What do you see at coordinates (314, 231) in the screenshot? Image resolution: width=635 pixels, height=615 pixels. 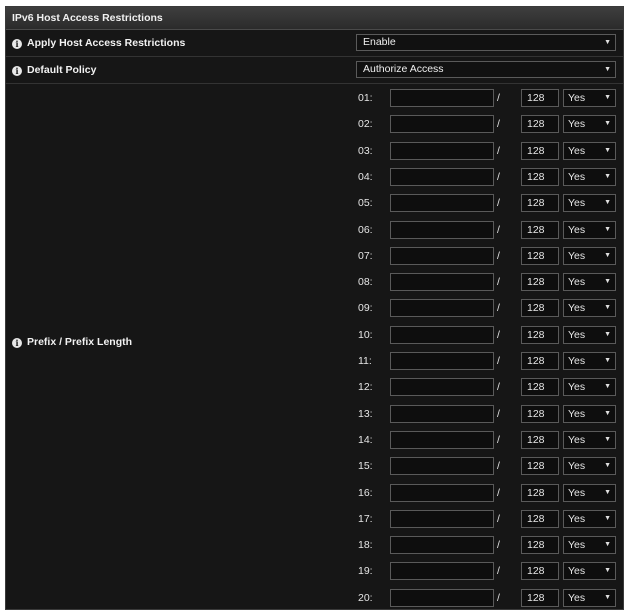 I see `prefix-entry-row: 06: / 128 Yes ▼` at bounding box center [314, 231].